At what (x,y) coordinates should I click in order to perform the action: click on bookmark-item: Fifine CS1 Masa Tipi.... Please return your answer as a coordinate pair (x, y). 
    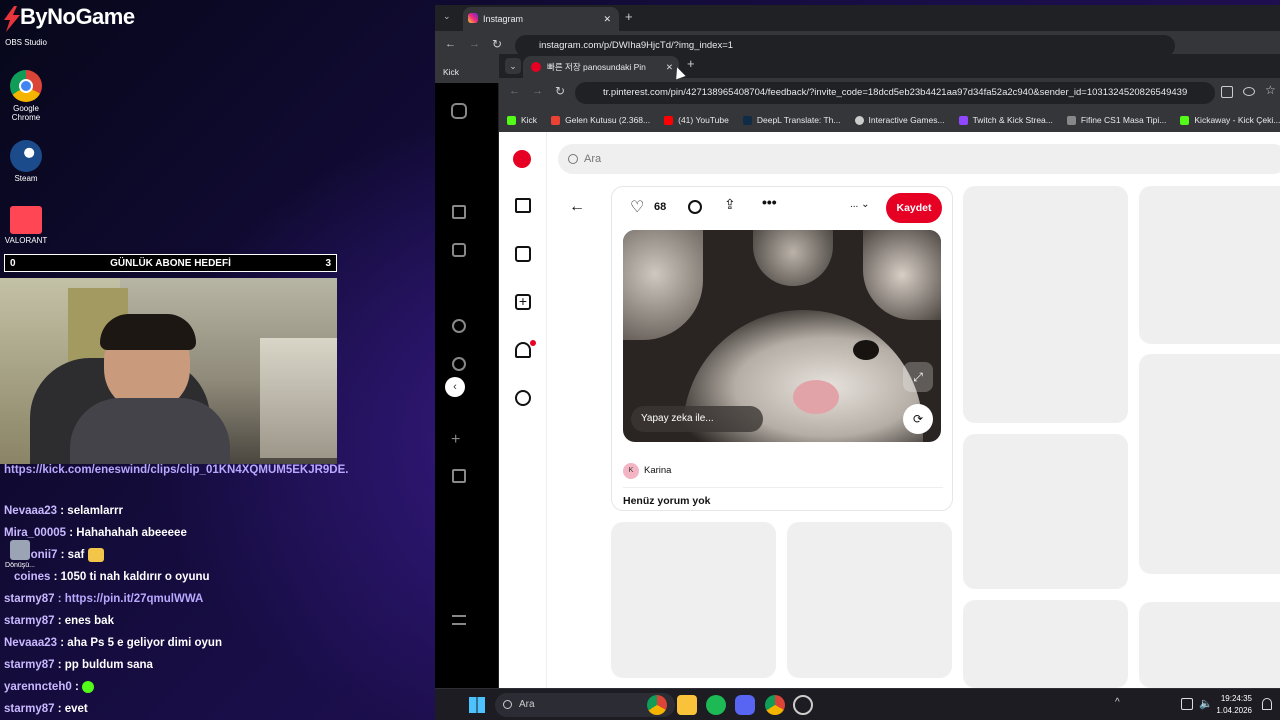
    Looking at the image, I should click on (1116, 120).